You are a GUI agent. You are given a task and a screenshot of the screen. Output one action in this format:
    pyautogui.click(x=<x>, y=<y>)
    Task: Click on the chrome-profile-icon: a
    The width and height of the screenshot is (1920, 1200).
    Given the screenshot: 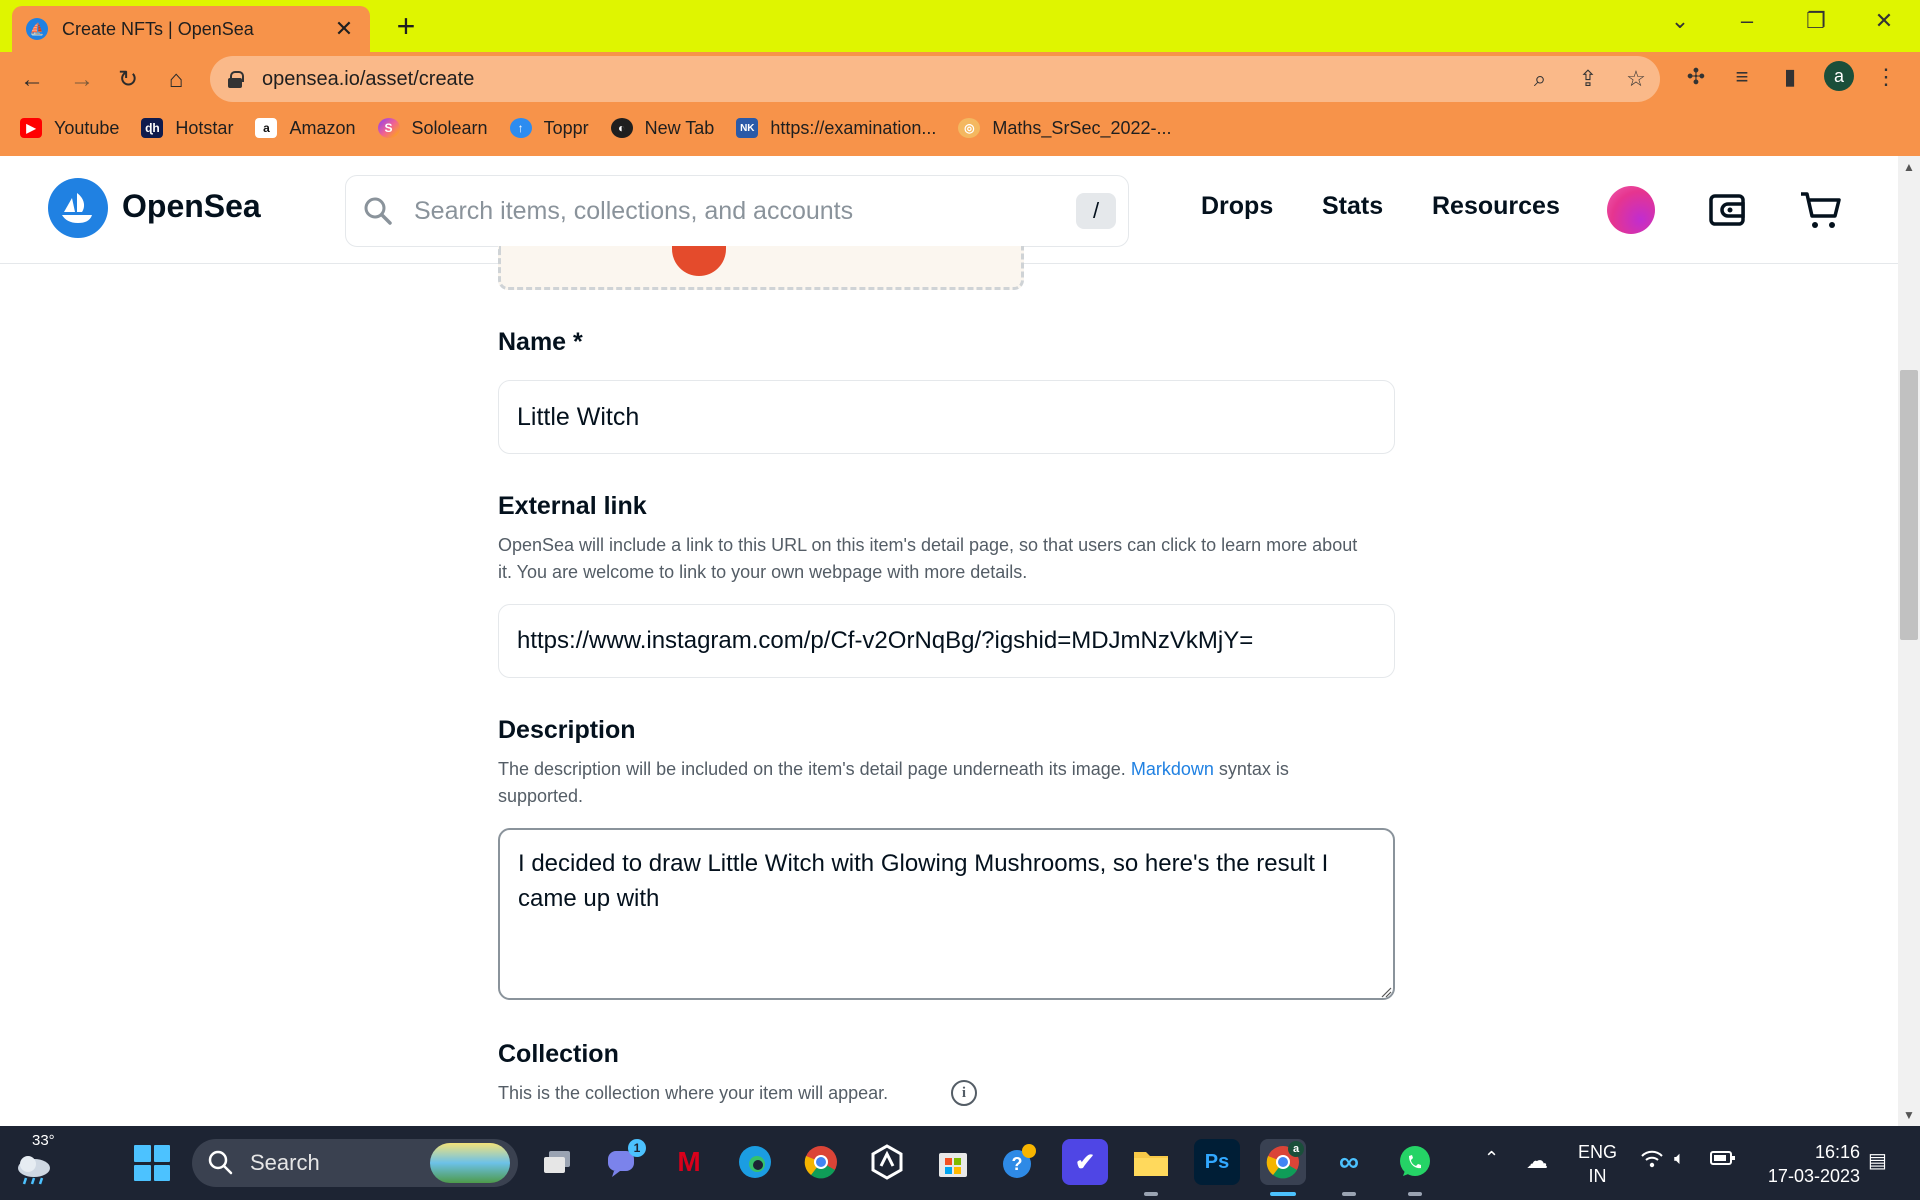 What is the action you would take?
    pyautogui.click(x=1283, y=1162)
    